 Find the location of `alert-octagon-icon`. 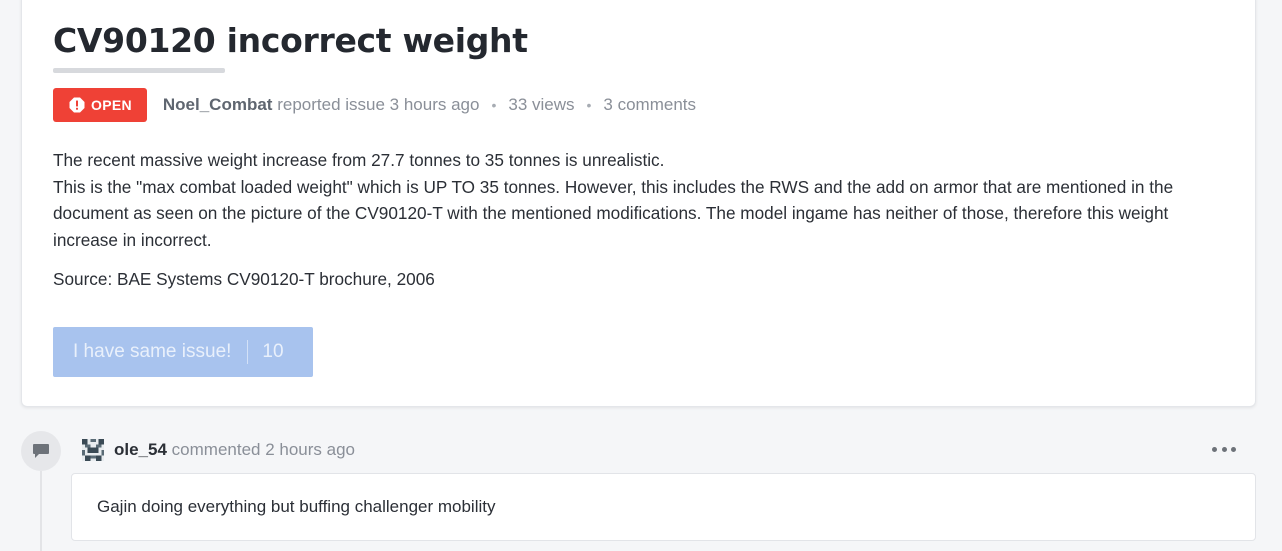

alert-octagon-icon is located at coordinates (77, 105).